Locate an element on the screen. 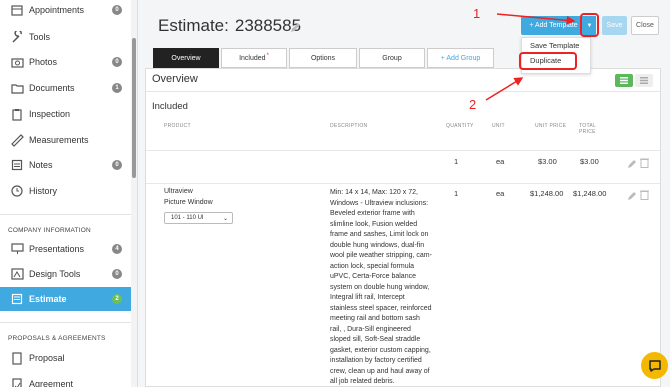  chat-button is located at coordinates (654, 365).